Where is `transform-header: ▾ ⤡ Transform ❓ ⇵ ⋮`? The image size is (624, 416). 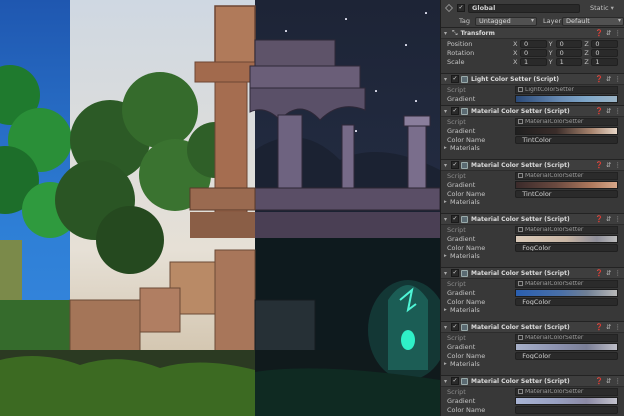 transform-header: ▾ ⤡ Transform ❓ ⇵ ⋮ is located at coordinates (532, 33).